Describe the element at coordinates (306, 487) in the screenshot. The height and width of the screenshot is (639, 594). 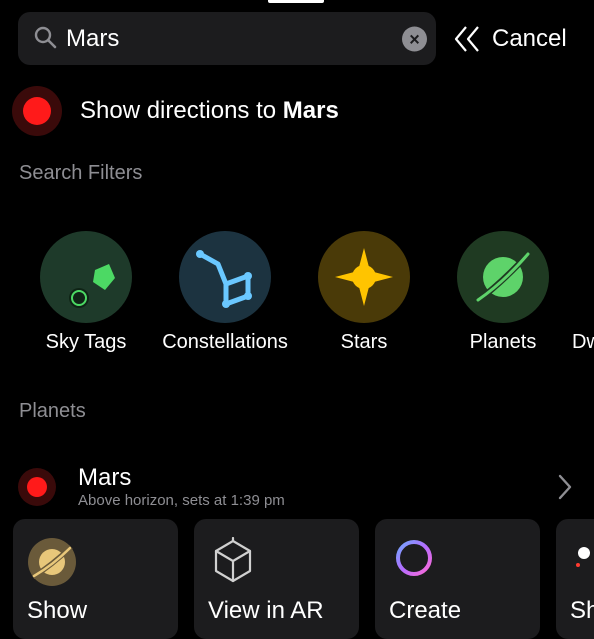
I see `result-mars-row: Mars Above horizon, sets at 1:39 pm` at that location.